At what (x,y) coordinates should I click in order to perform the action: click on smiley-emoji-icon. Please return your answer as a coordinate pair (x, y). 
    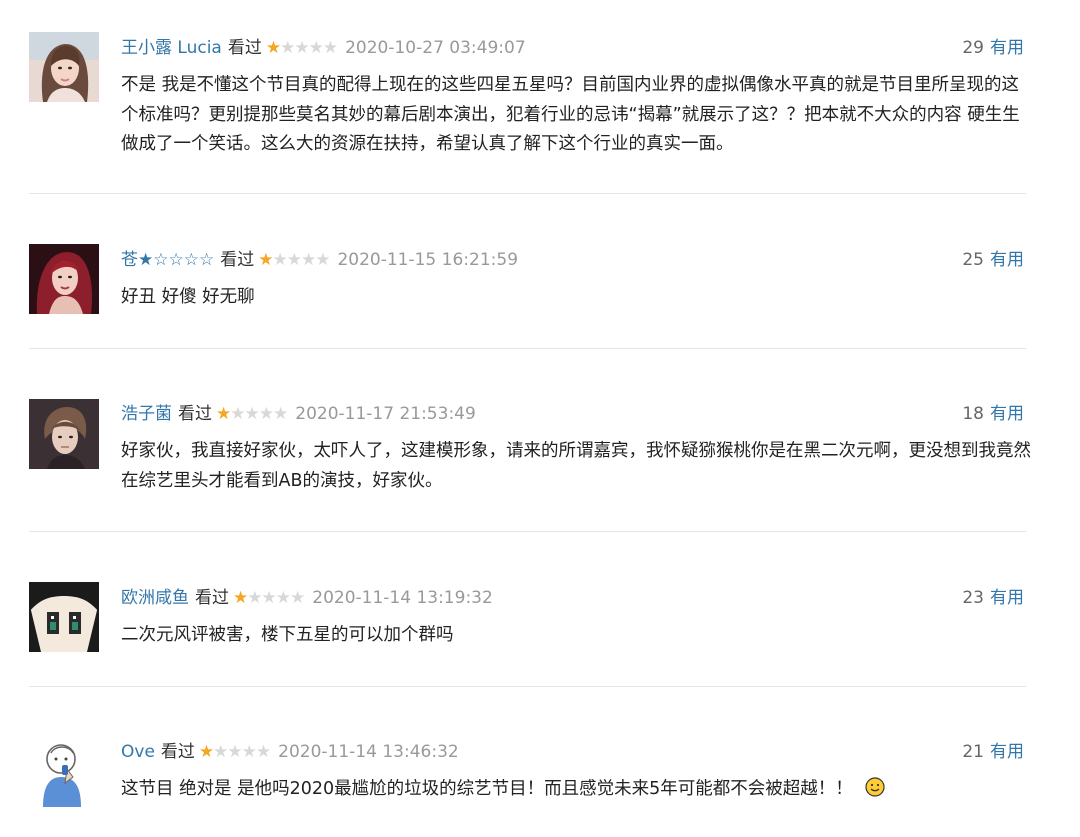
    Looking at the image, I should click on (875, 787).